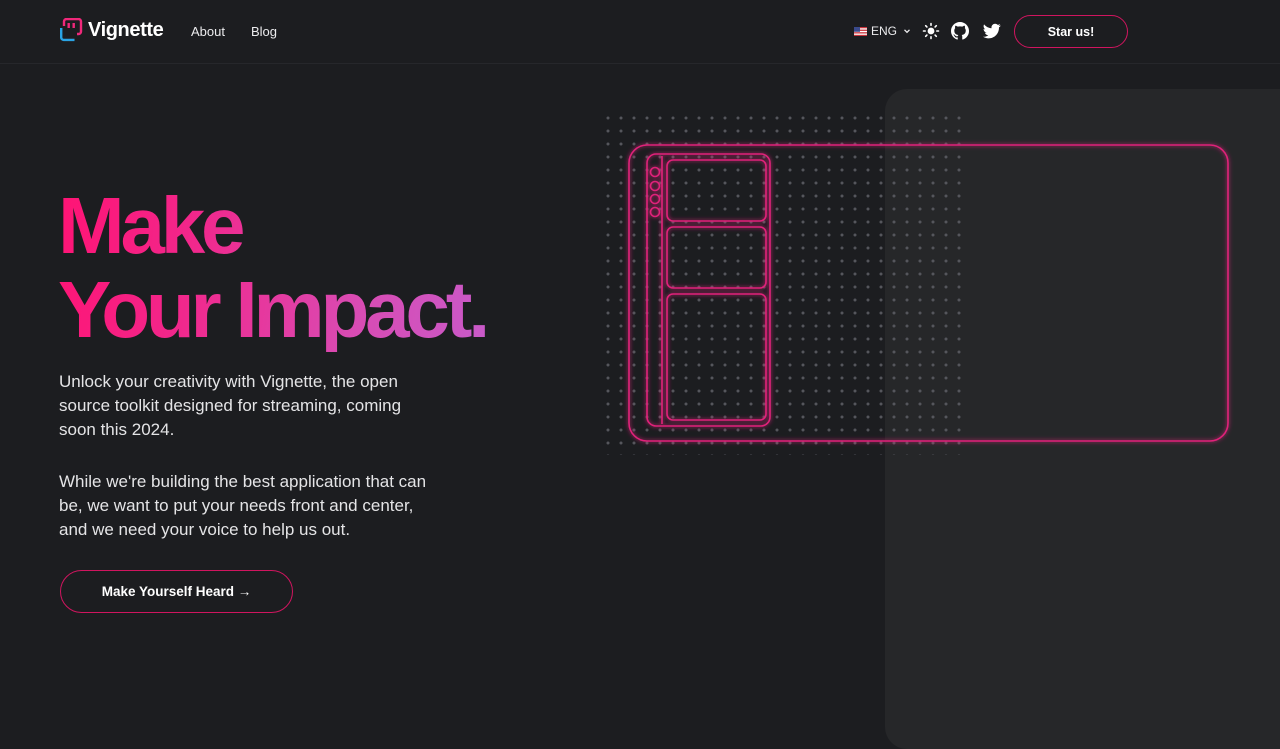  I want to click on language-label: ENG, so click(884, 31).